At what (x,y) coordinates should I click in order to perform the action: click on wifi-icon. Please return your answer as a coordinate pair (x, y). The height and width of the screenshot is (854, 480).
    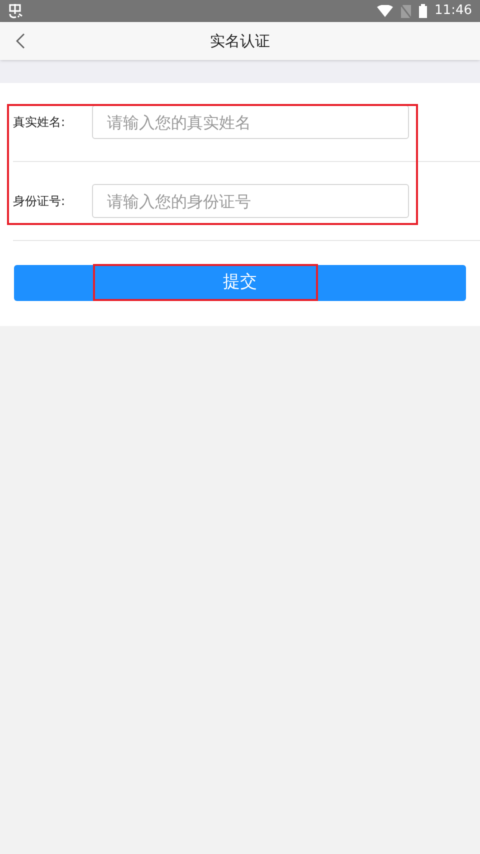
    Looking at the image, I should click on (384, 11).